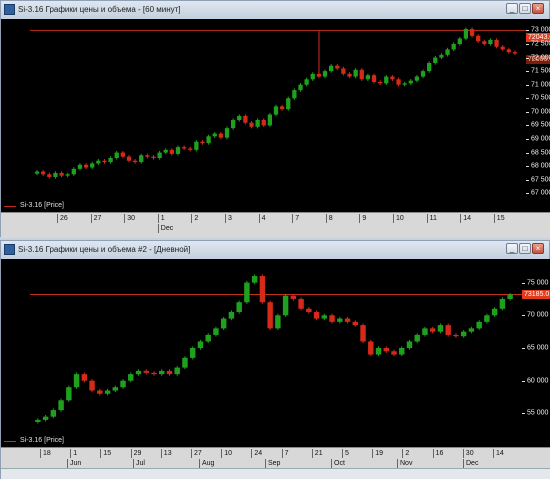 The image size is (550, 479). What do you see at coordinates (536, 348) in the screenshot?
I see `bottom-price-scale: 73185.0 75 000 70 000 65 000 60 000 55 000` at bounding box center [536, 348].